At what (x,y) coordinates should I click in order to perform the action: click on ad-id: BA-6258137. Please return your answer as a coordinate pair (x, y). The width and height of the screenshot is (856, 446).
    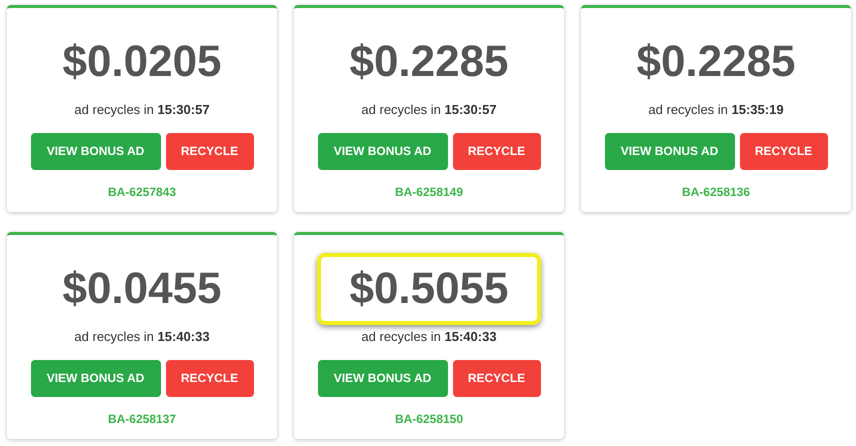
    Looking at the image, I should click on (142, 419).